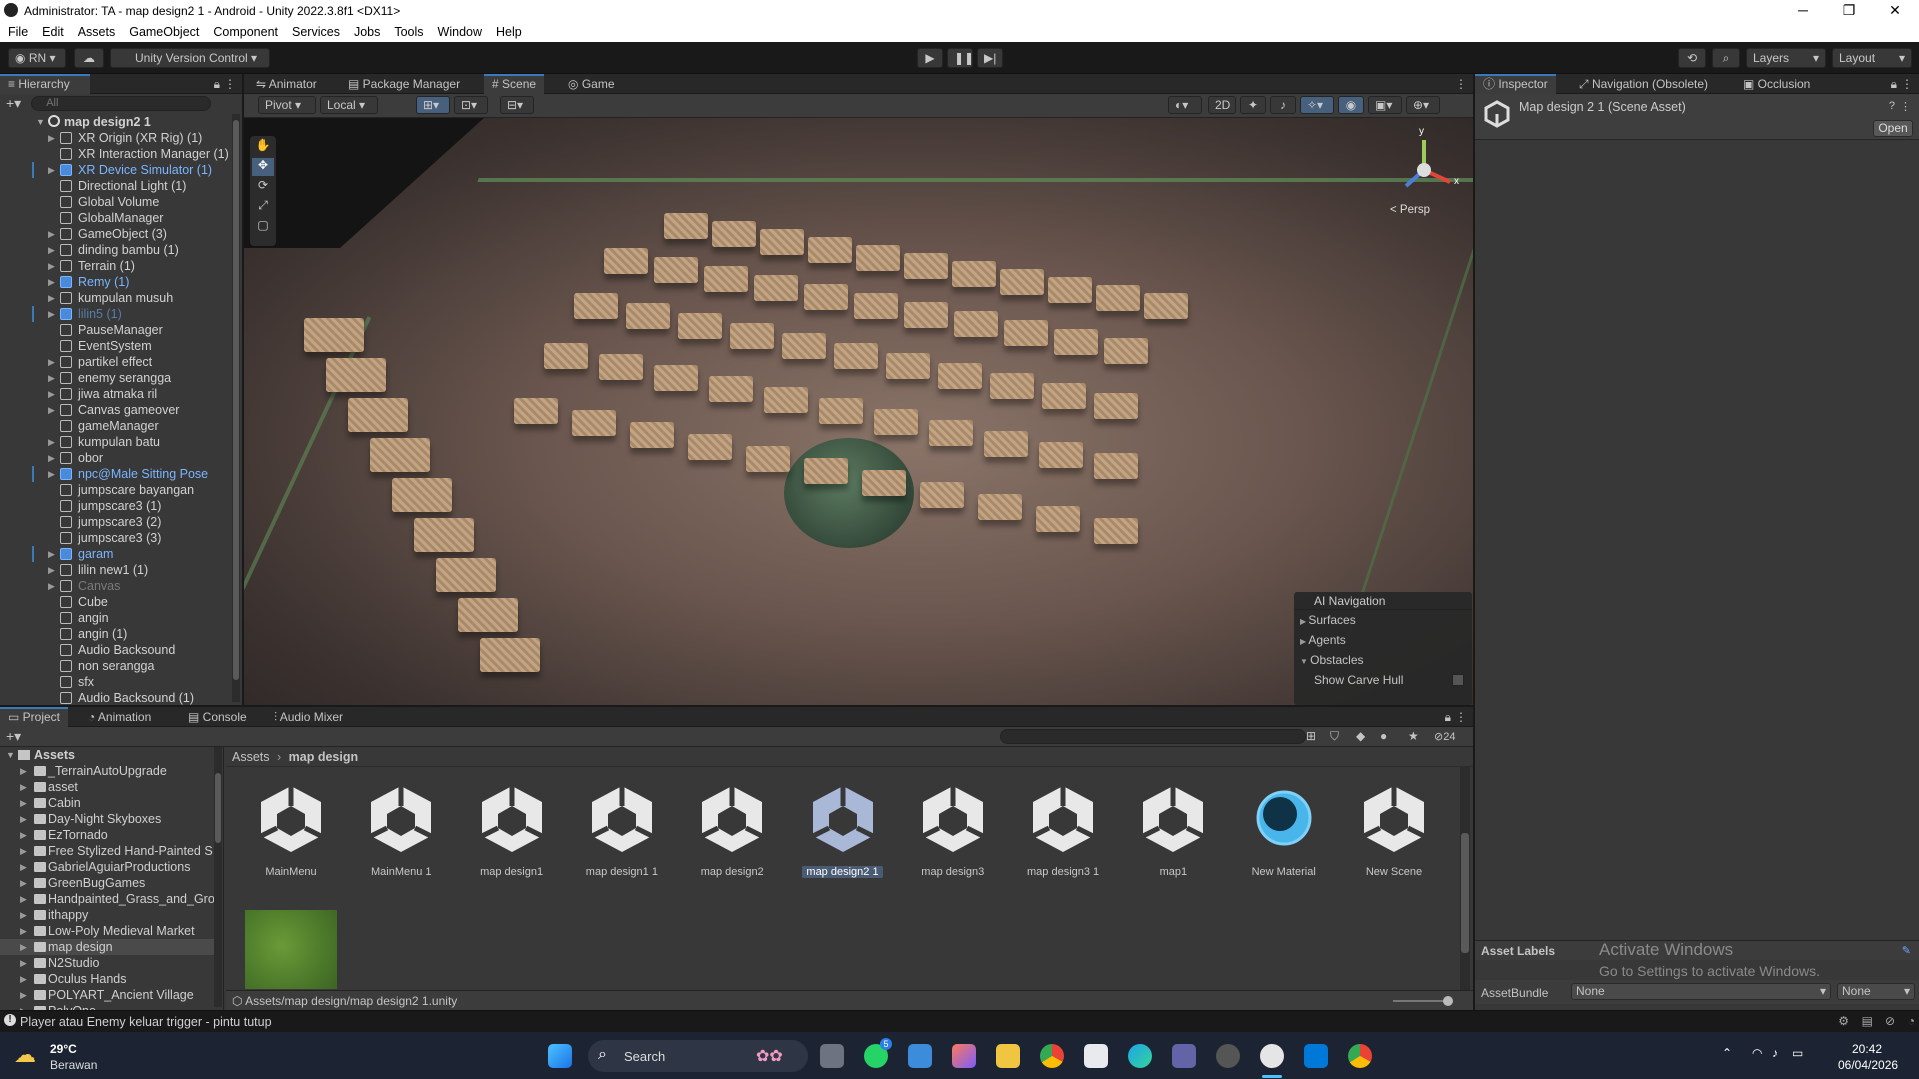  I want to click on folder-item: ▶ GabrielAguiarProductions, so click(107, 867).